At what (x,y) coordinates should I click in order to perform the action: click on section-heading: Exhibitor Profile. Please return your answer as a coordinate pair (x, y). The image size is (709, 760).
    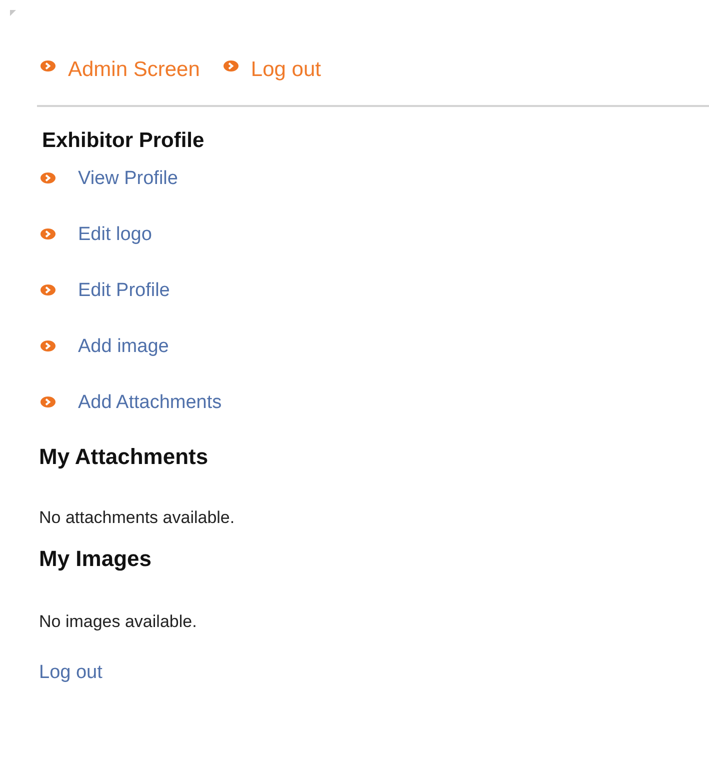
    Looking at the image, I should click on (124, 141).